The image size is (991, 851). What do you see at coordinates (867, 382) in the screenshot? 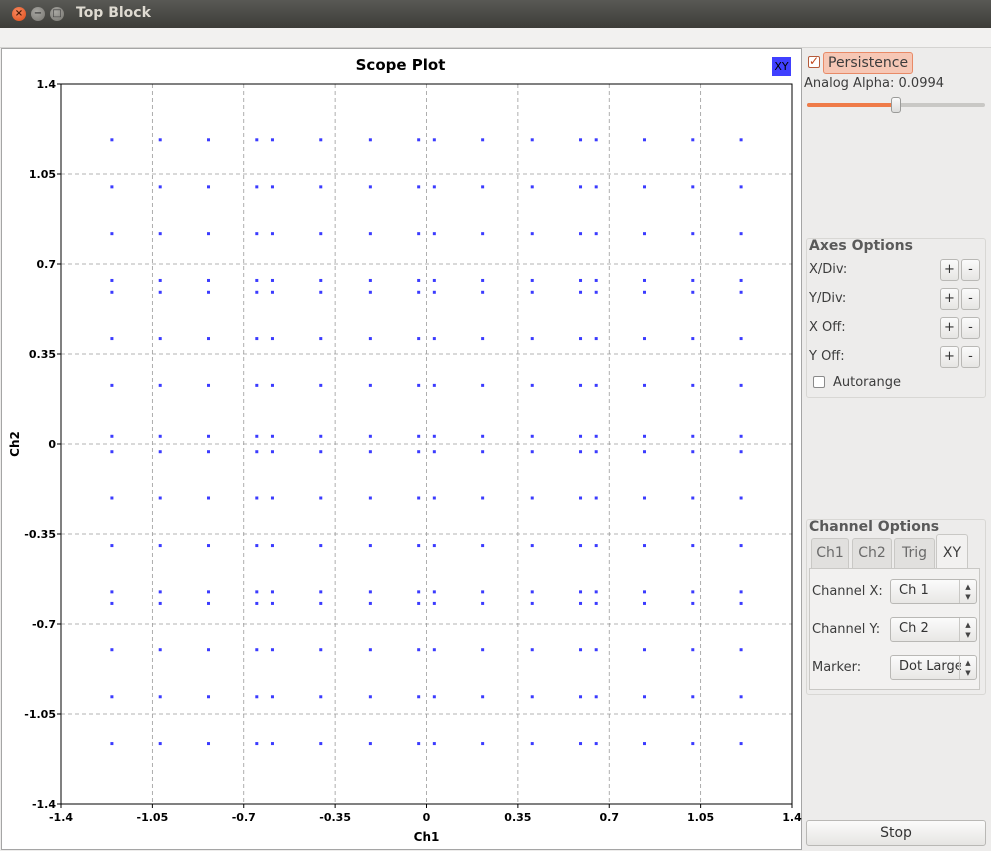
I see `autorange-label: Autorange` at bounding box center [867, 382].